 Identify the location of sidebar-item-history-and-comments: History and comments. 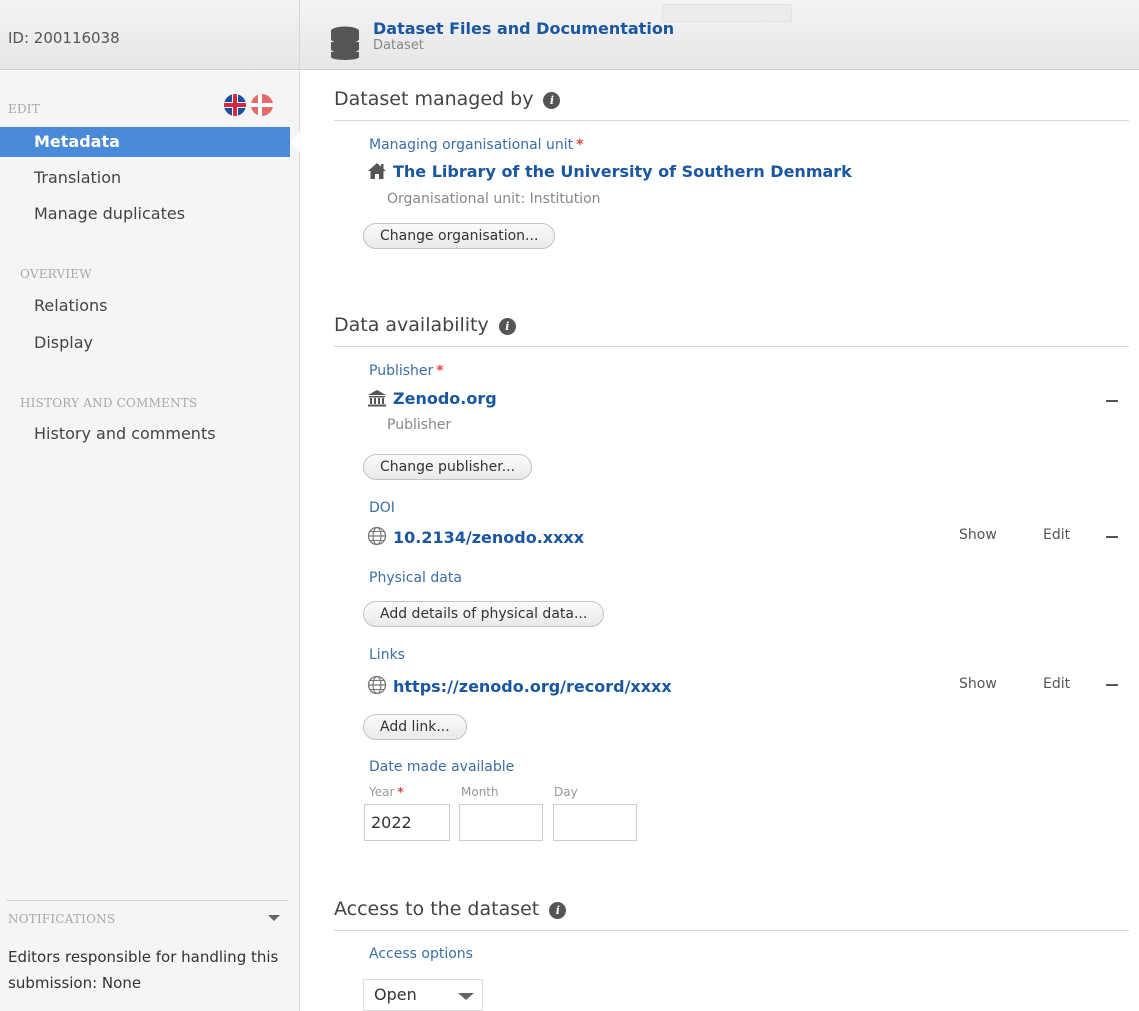
(144, 434).